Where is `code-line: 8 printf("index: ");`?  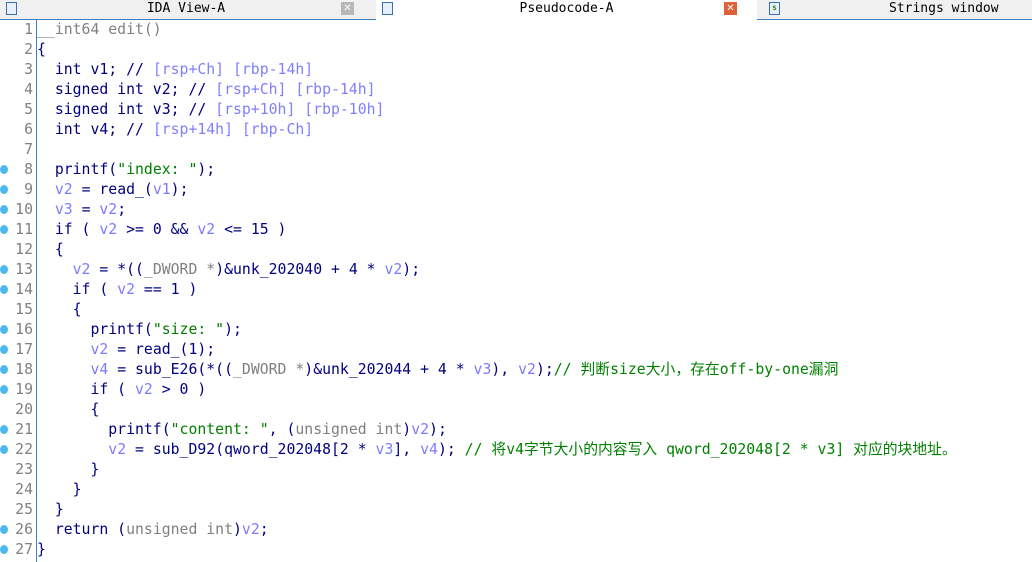 code-line: 8 printf("index: "); is located at coordinates (516, 170).